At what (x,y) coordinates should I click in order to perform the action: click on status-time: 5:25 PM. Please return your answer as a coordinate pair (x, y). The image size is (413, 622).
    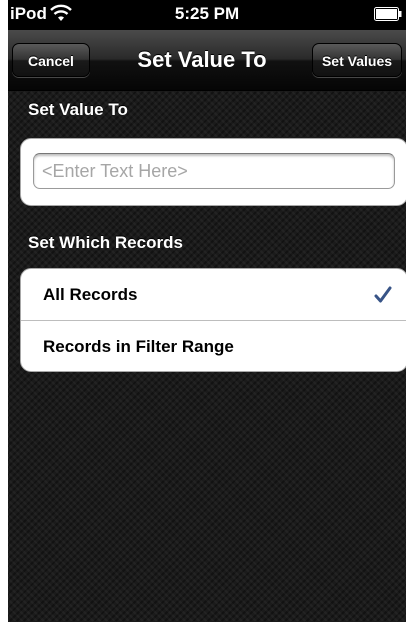
    Looking at the image, I should click on (207, 13).